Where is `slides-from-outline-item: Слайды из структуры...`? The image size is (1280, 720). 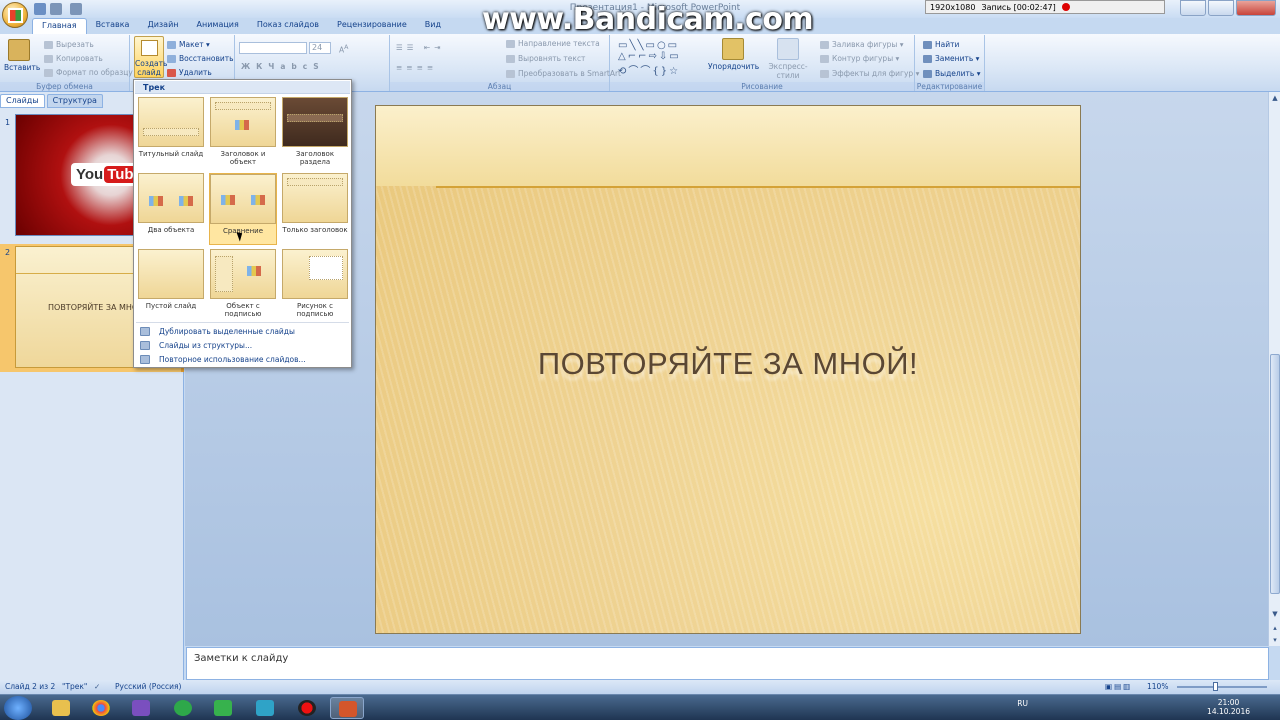 slides-from-outline-item: Слайды из структуры... is located at coordinates (196, 345).